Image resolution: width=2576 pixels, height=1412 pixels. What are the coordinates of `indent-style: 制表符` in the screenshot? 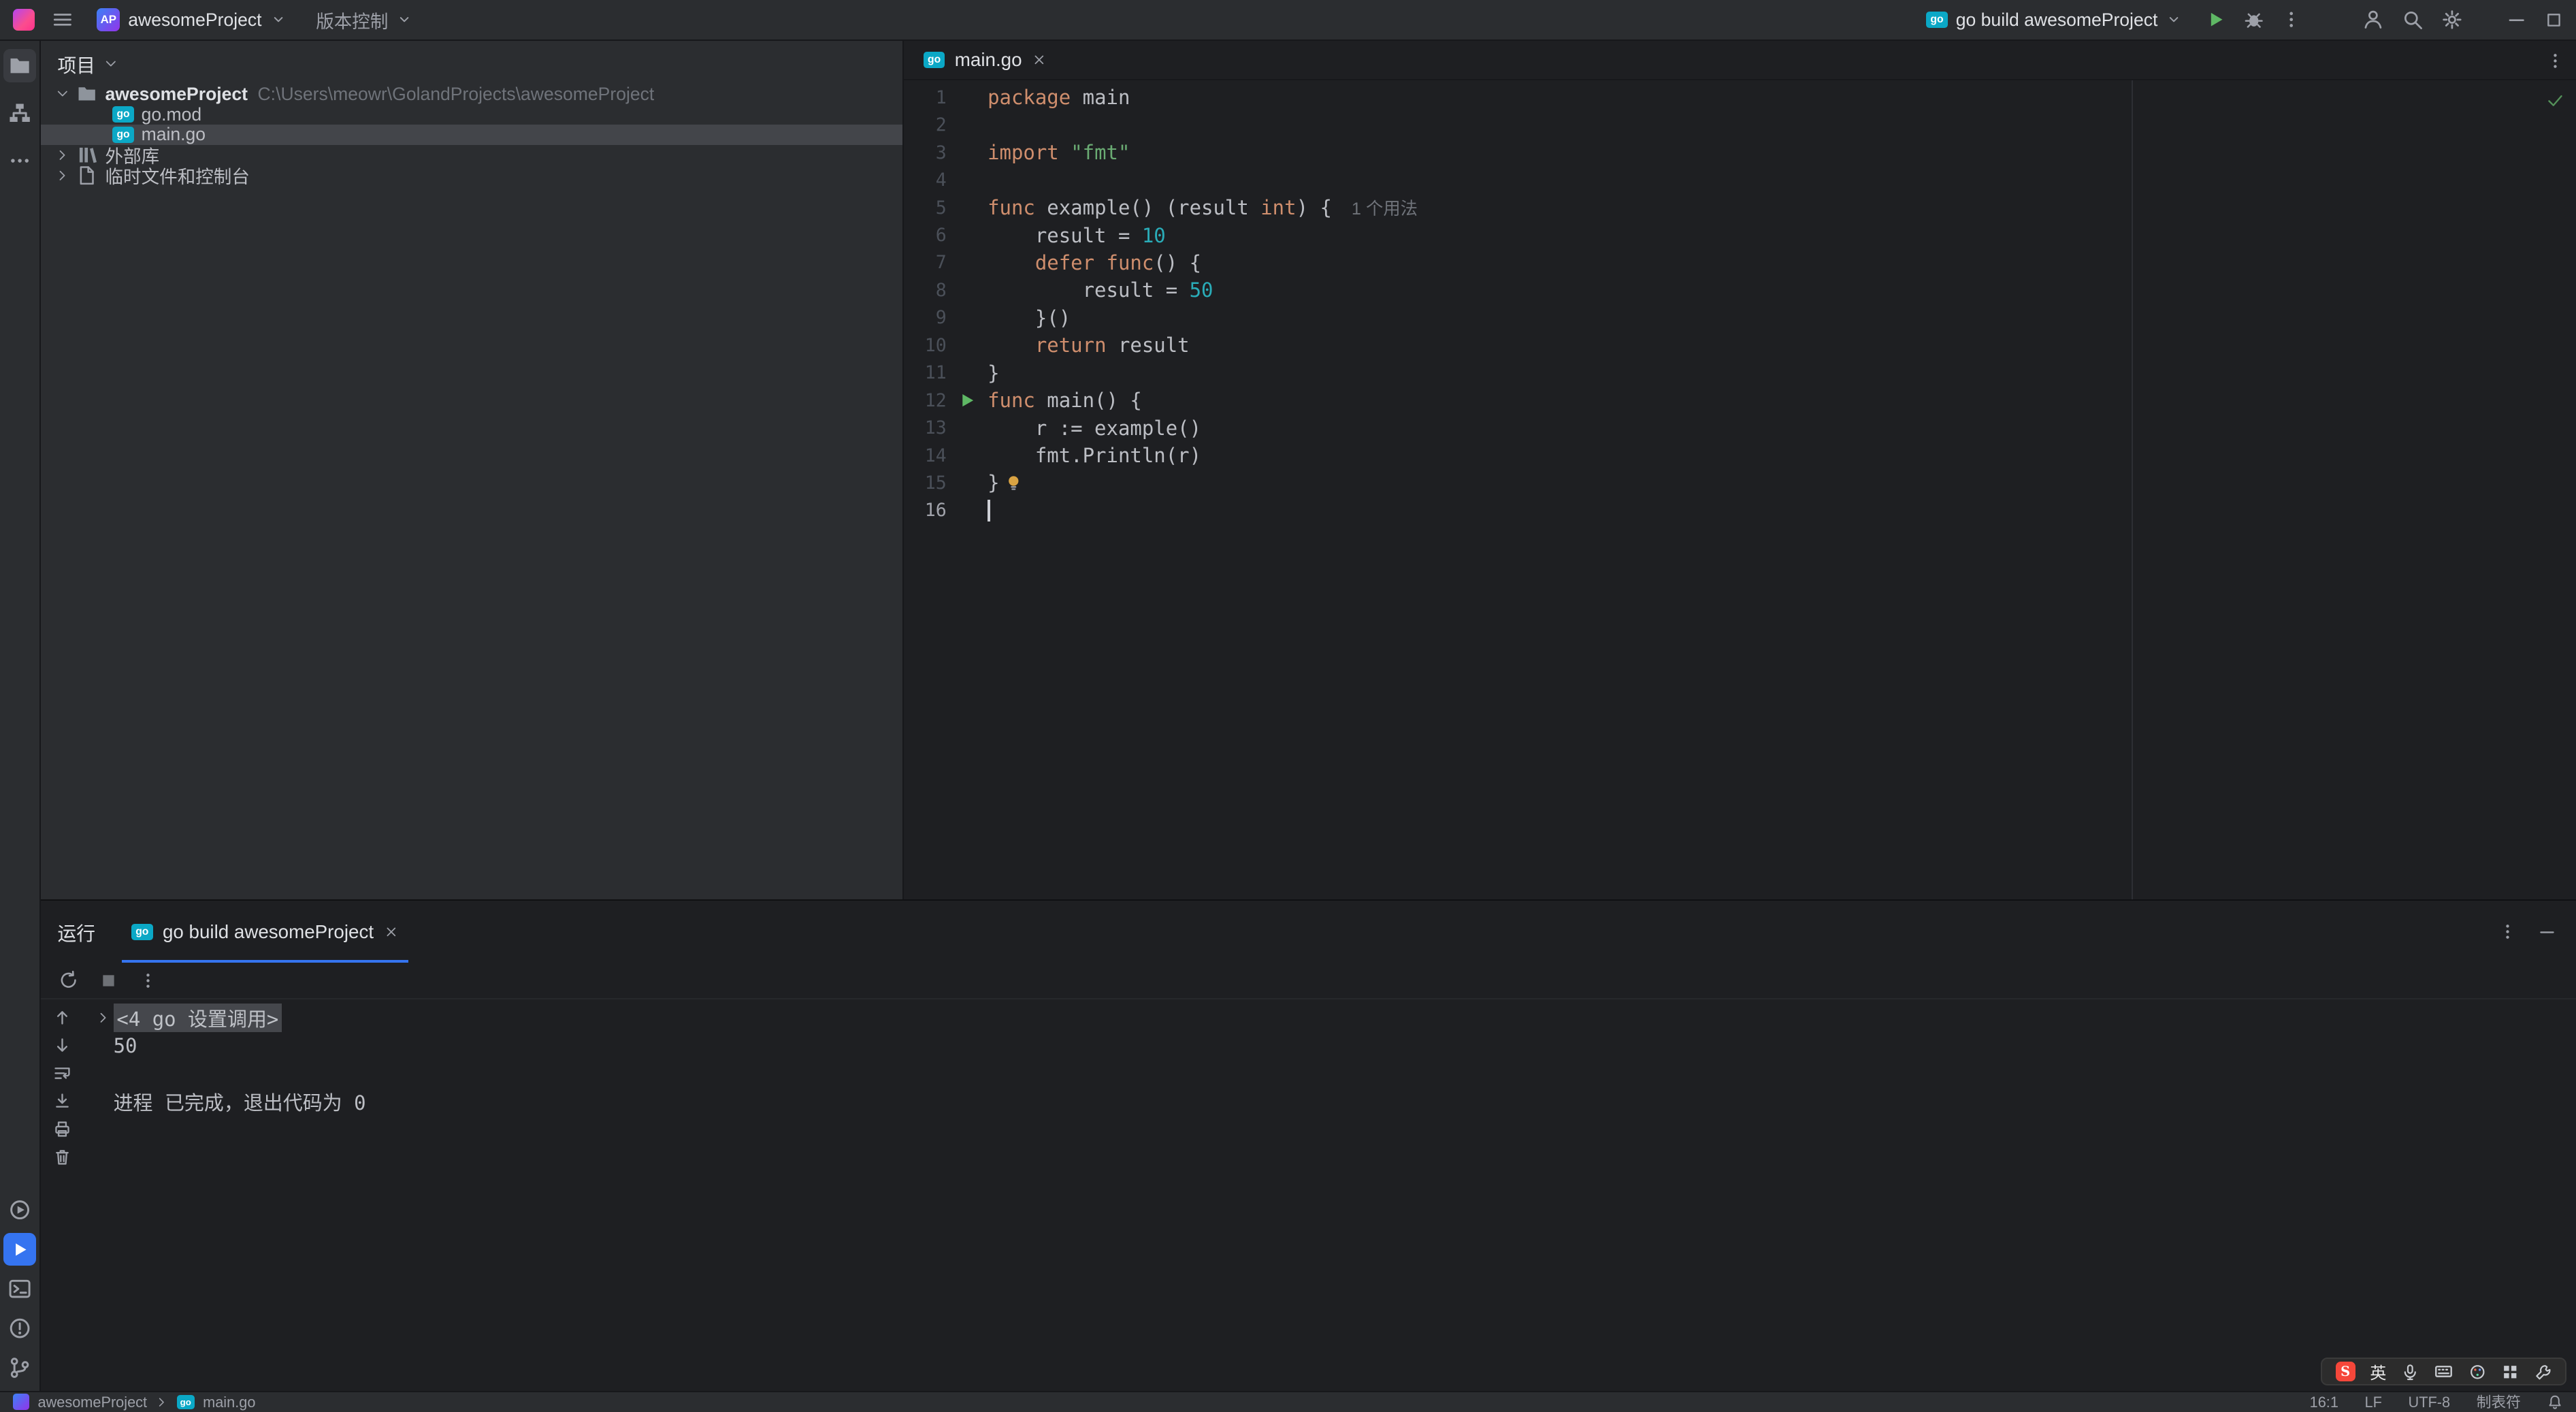 It's located at (2499, 1402).